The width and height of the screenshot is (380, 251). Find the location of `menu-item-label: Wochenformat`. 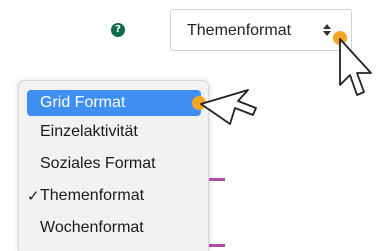

menu-item-label: Wochenformat is located at coordinates (92, 227).